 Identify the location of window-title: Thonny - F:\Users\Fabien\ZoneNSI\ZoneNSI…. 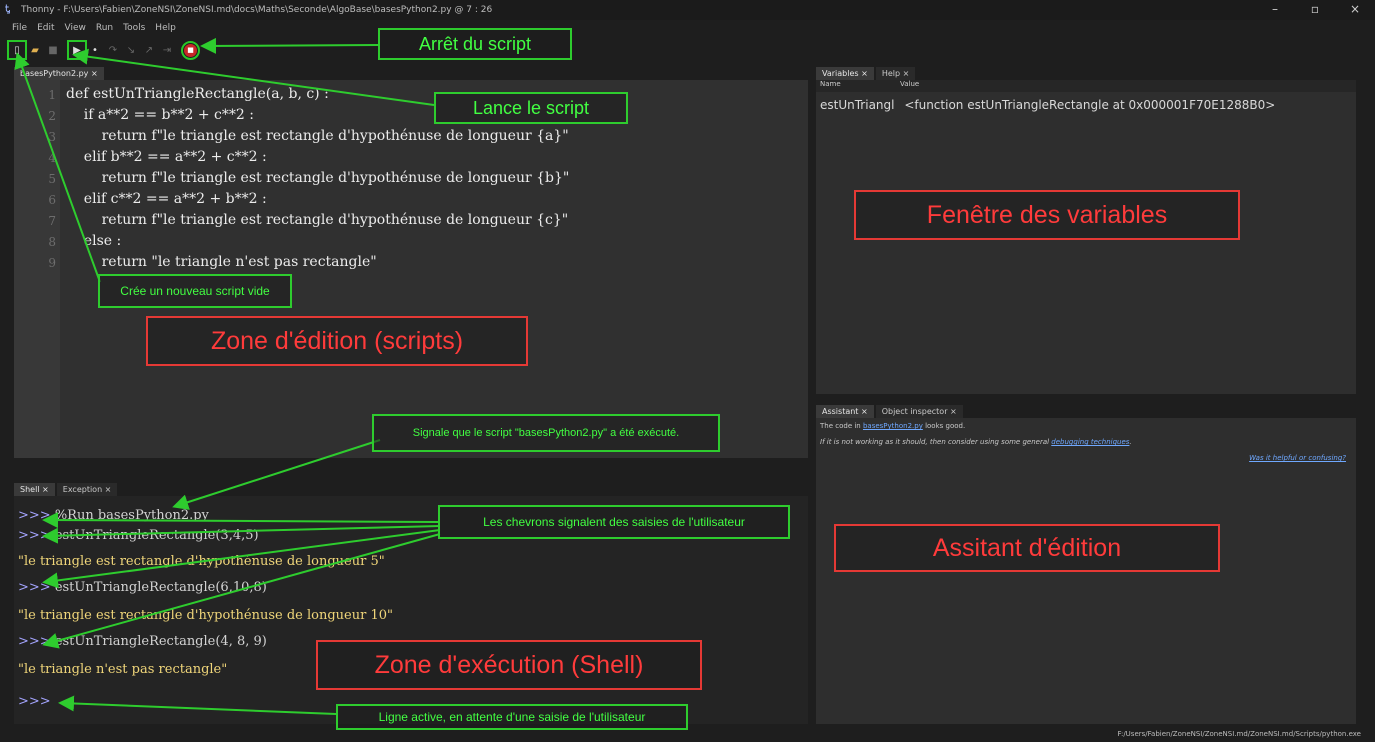
(257, 10).